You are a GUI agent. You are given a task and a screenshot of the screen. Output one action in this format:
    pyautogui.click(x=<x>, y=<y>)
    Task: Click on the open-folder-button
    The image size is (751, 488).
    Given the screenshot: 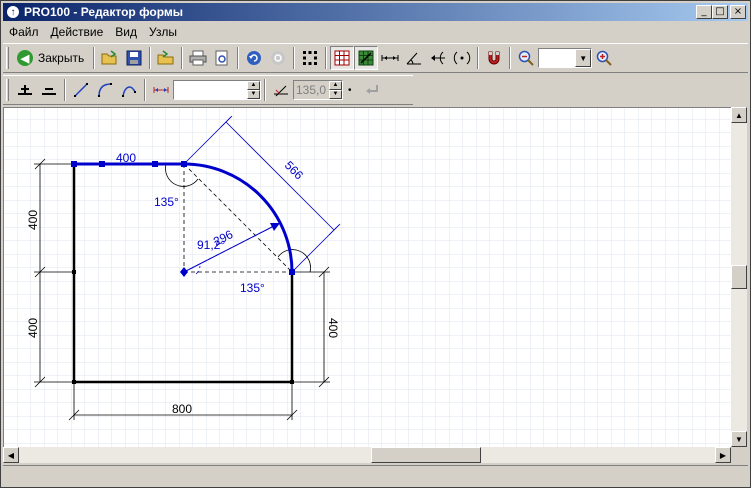 What is the action you would take?
    pyautogui.click(x=110, y=58)
    